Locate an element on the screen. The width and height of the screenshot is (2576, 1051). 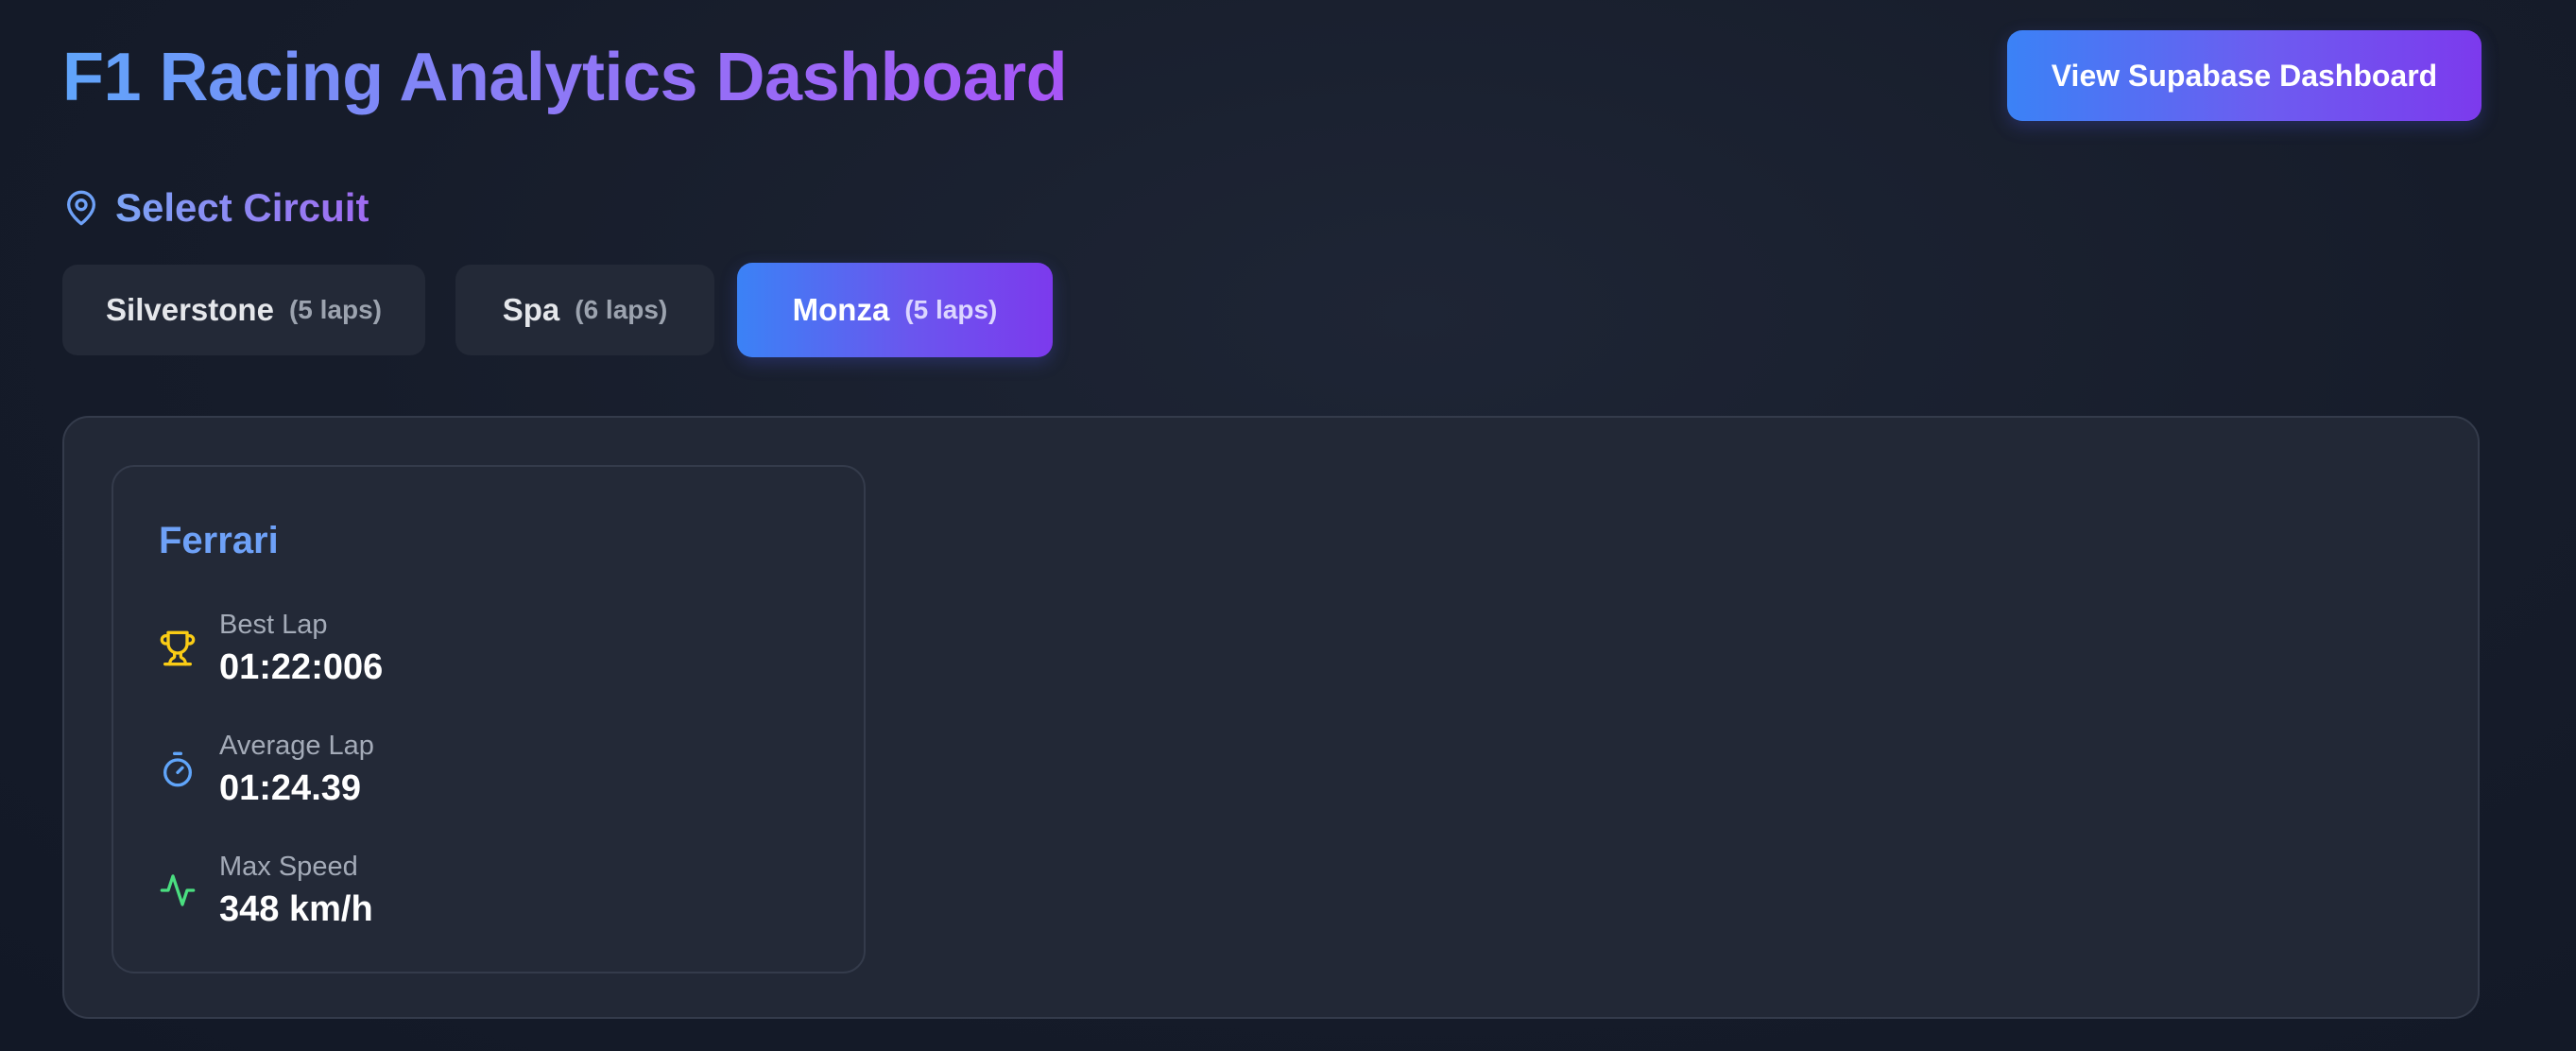
select-circuit-heading: Select Circuit is located at coordinates (215, 208).